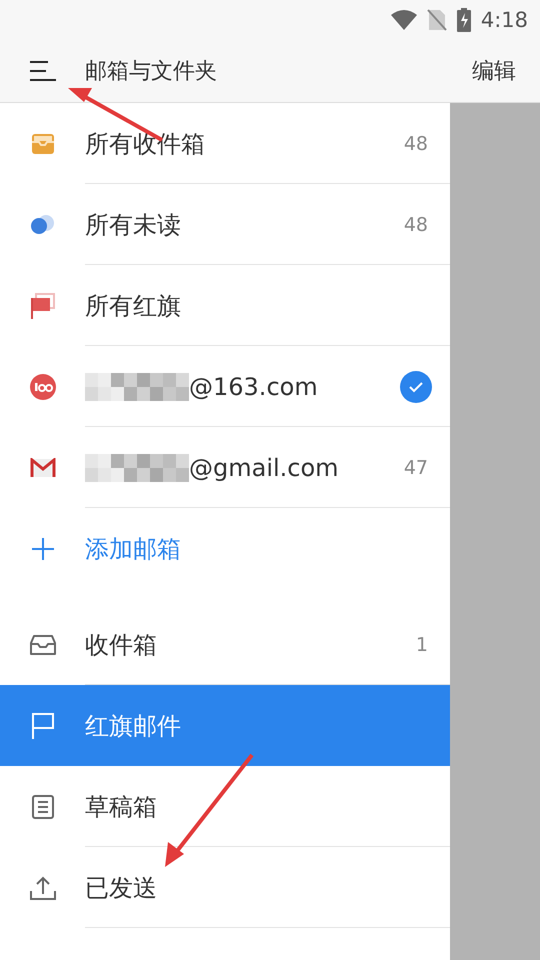  What do you see at coordinates (504, 20) in the screenshot?
I see `status-time: 4:18` at bounding box center [504, 20].